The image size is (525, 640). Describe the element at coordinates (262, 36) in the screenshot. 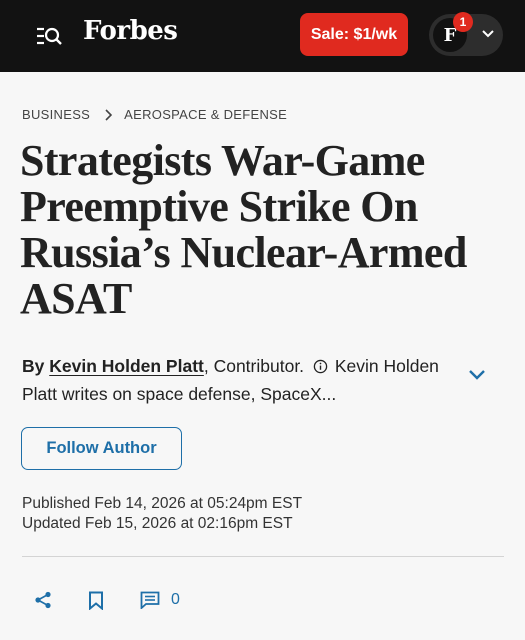

I see `top-navigation-bar: Forbes Sale: $1/wk F 1` at that location.